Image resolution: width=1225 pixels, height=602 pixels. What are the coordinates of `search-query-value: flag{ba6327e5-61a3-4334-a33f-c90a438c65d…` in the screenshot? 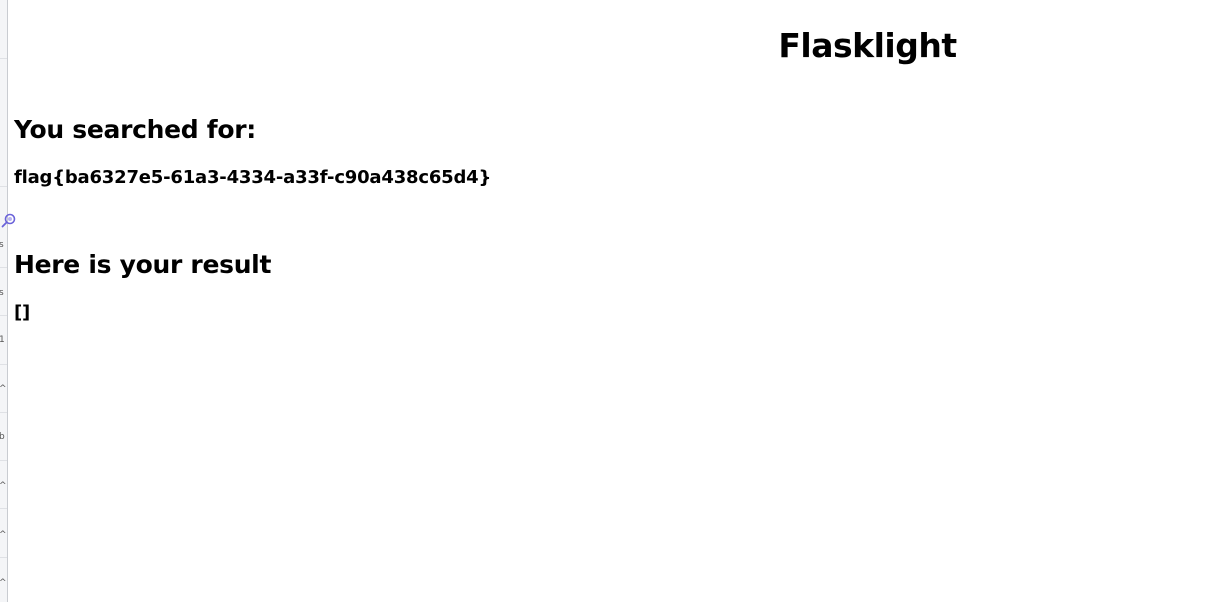 It's located at (253, 177).